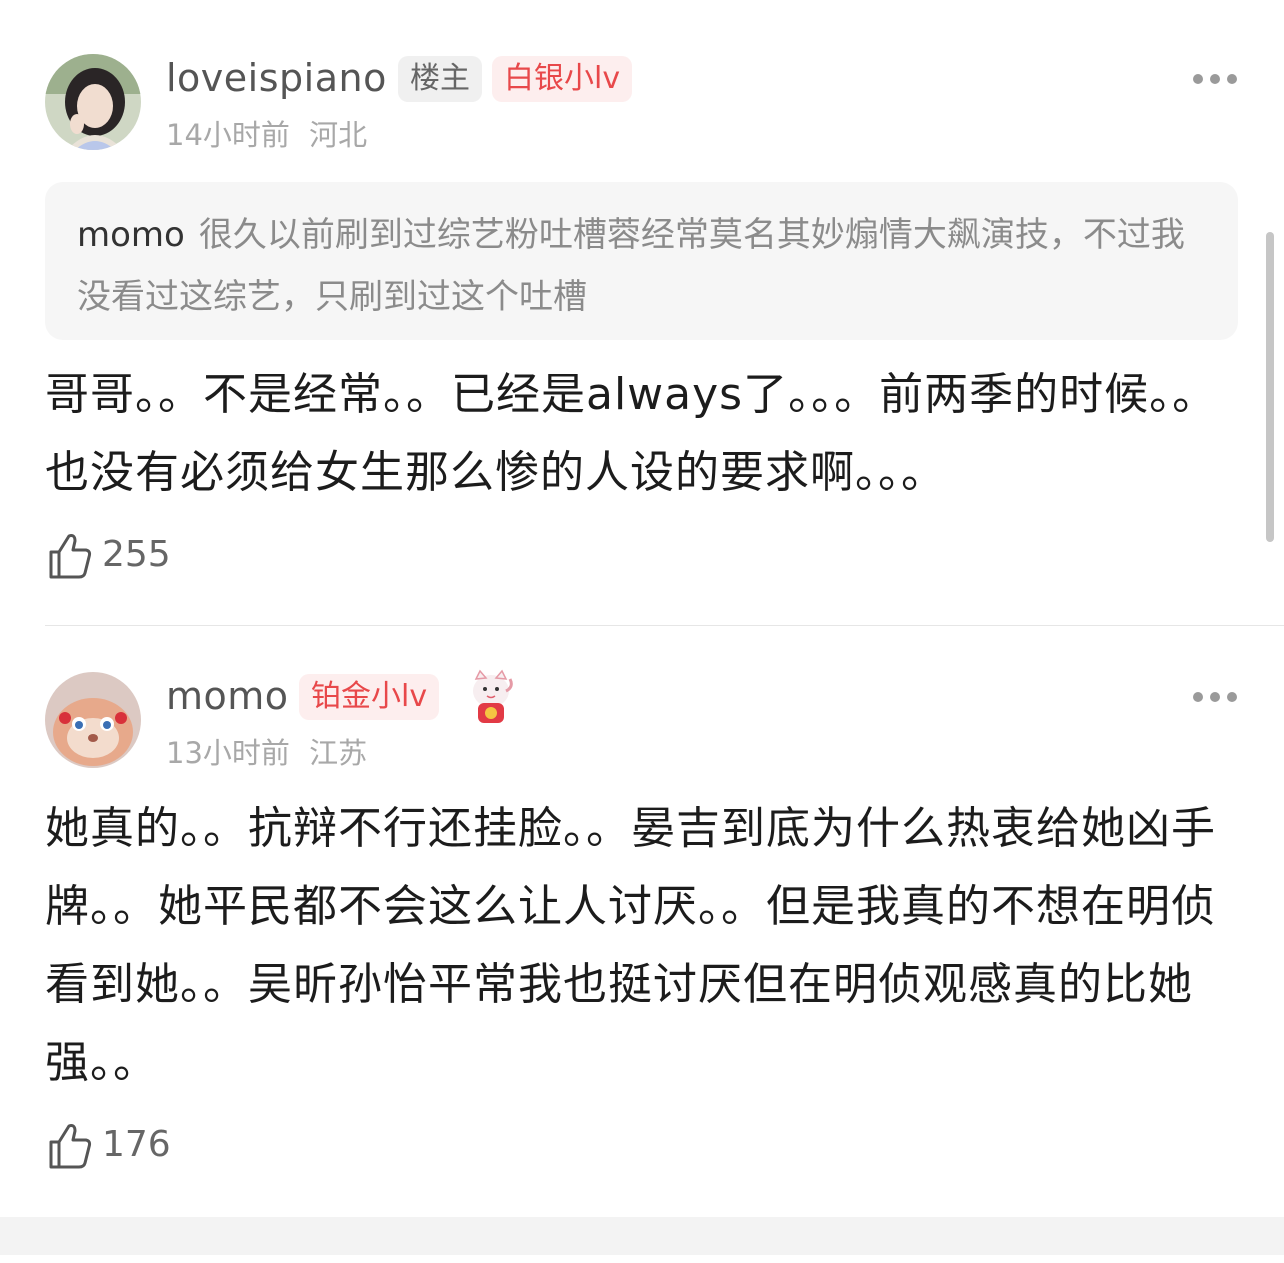 The width and height of the screenshot is (1284, 1263). I want to click on lucky-cat-badge-icon, so click(491, 697).